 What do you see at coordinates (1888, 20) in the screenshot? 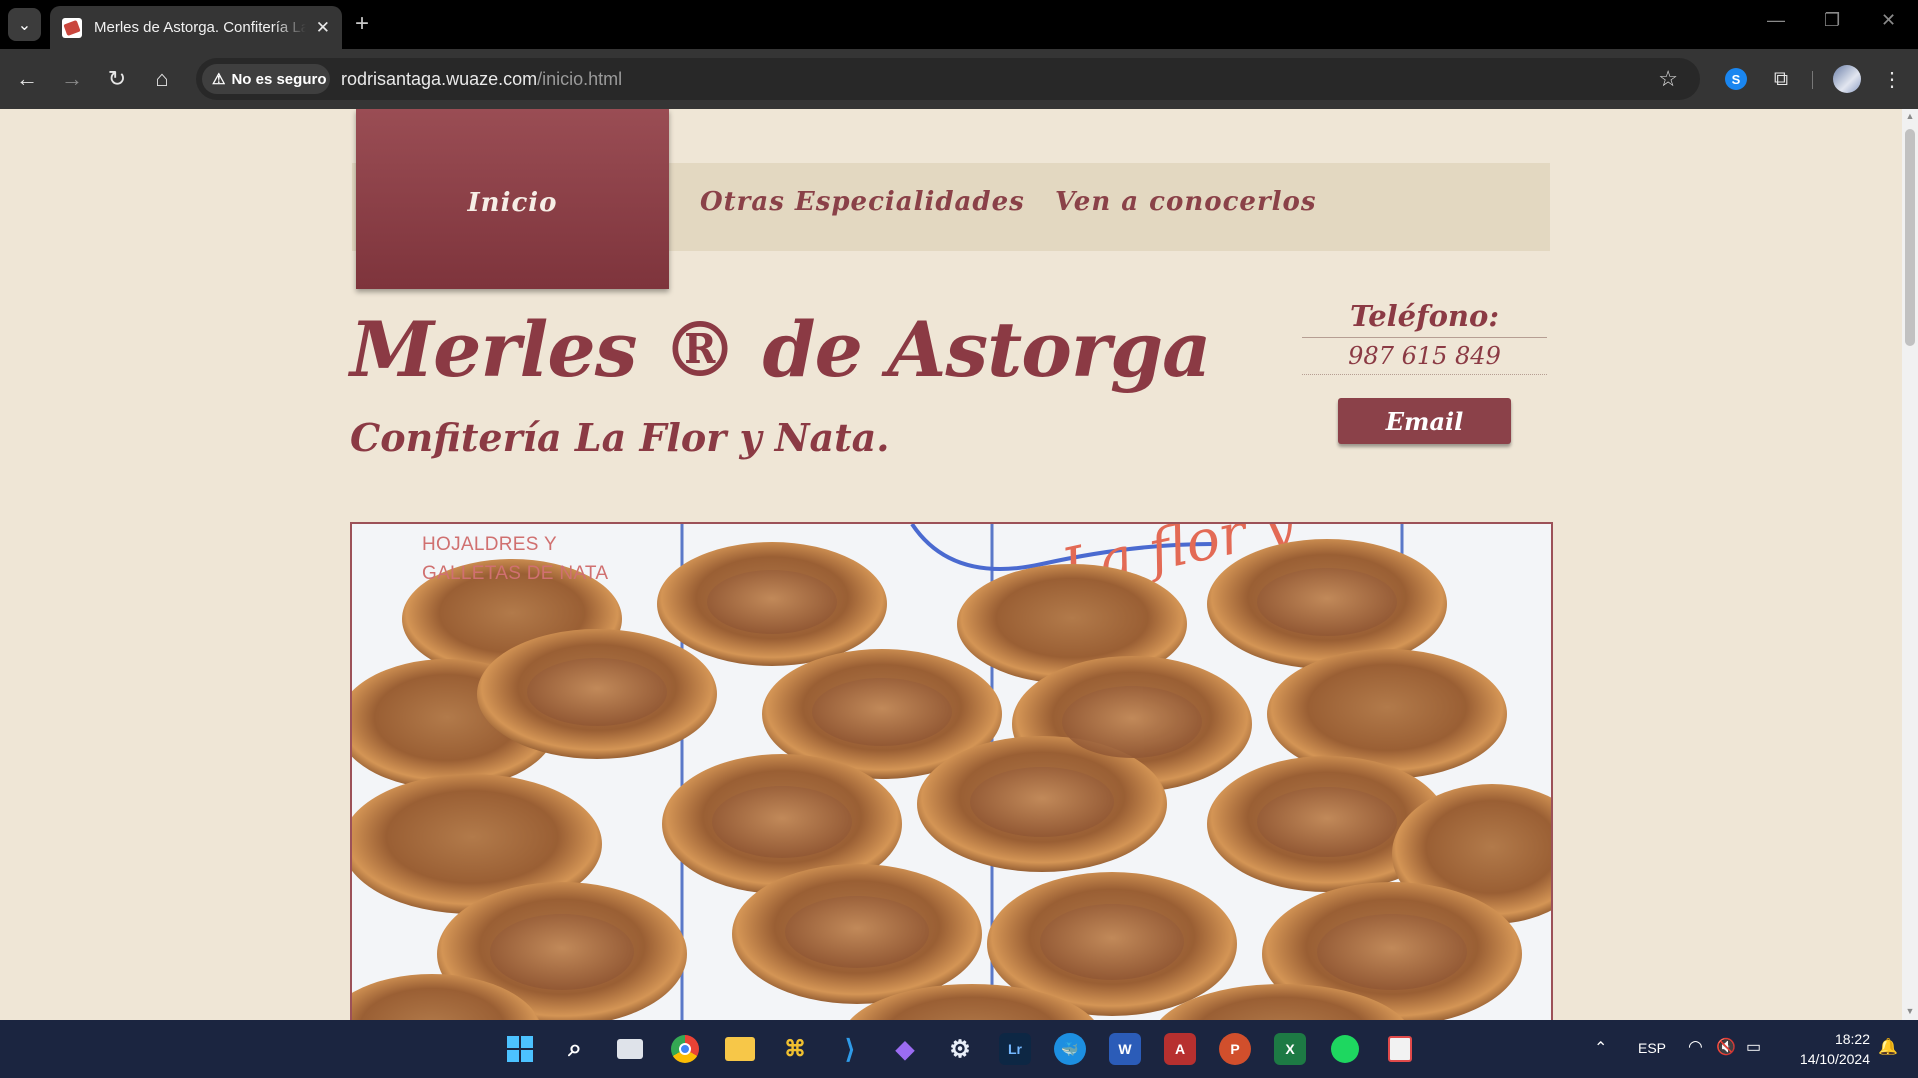
I see `close-window-button: ✕` at bounding box center [1888, 20].